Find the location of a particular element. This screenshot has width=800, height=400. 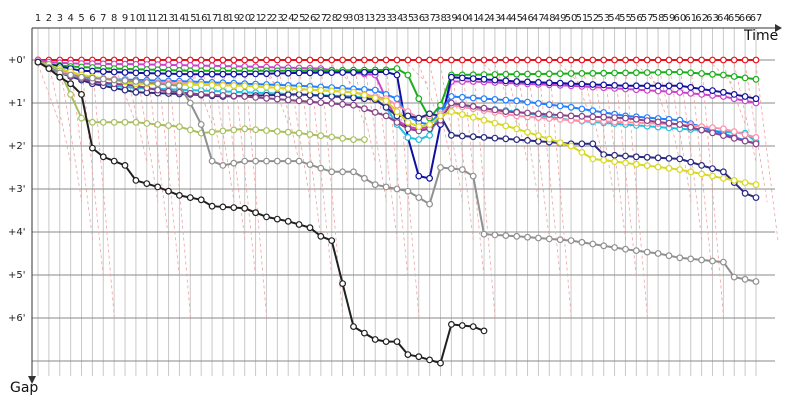

x-tick-label: 4 is located at coordinates (70, 18).